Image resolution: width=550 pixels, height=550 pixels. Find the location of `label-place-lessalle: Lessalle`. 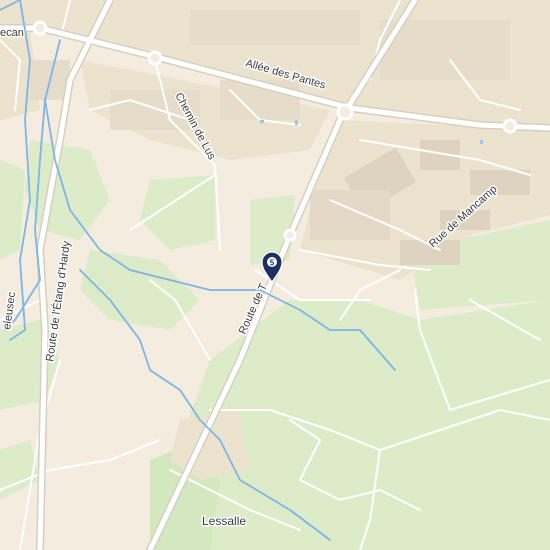

label-place-lessalle: Lessalle is located at coordinates (224, 521).